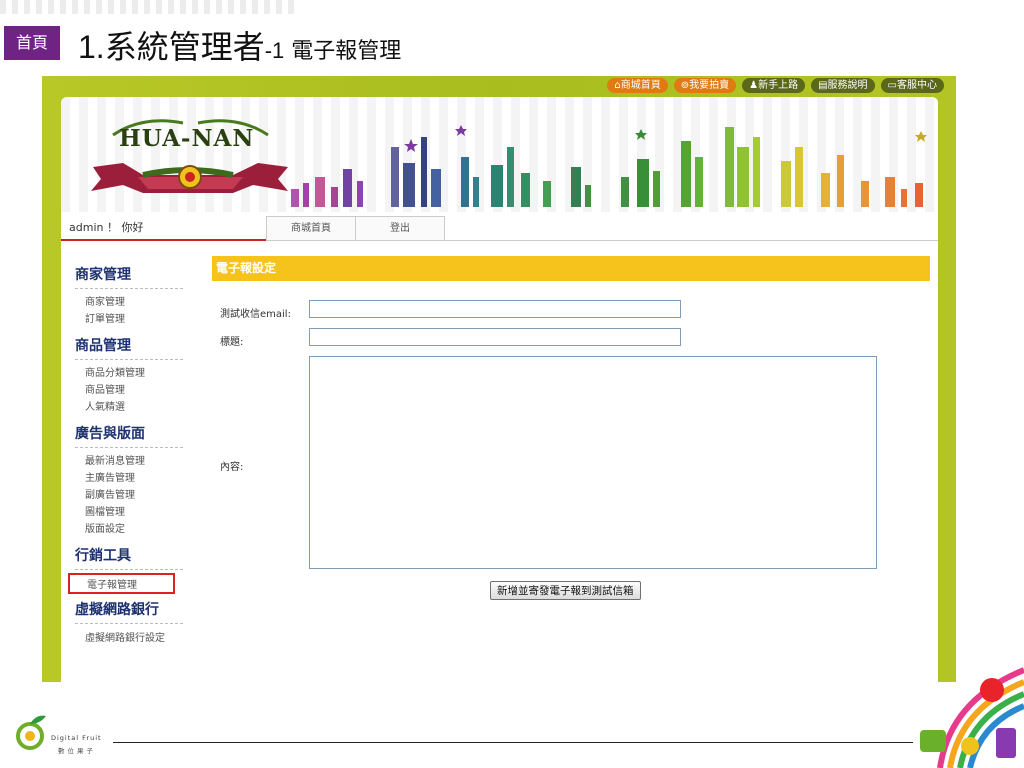 The image size is (1024, 768). I want to click on slide-title: 1.系統管理者-1 電子報管理, so click(239, 45).